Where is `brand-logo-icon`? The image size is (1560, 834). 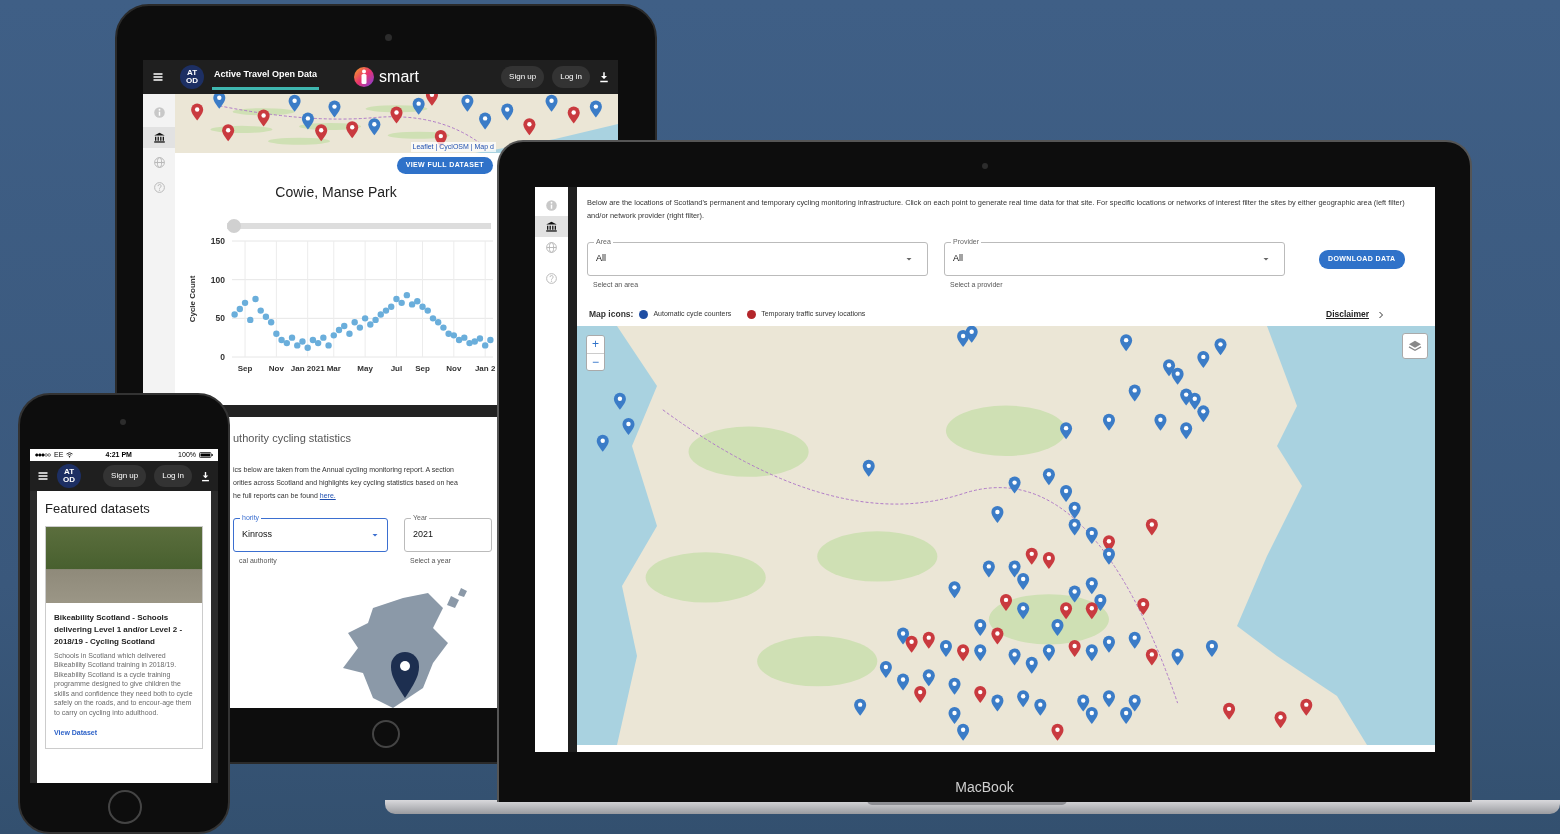
brand-logo-icon is located at coordinates (364, 77).